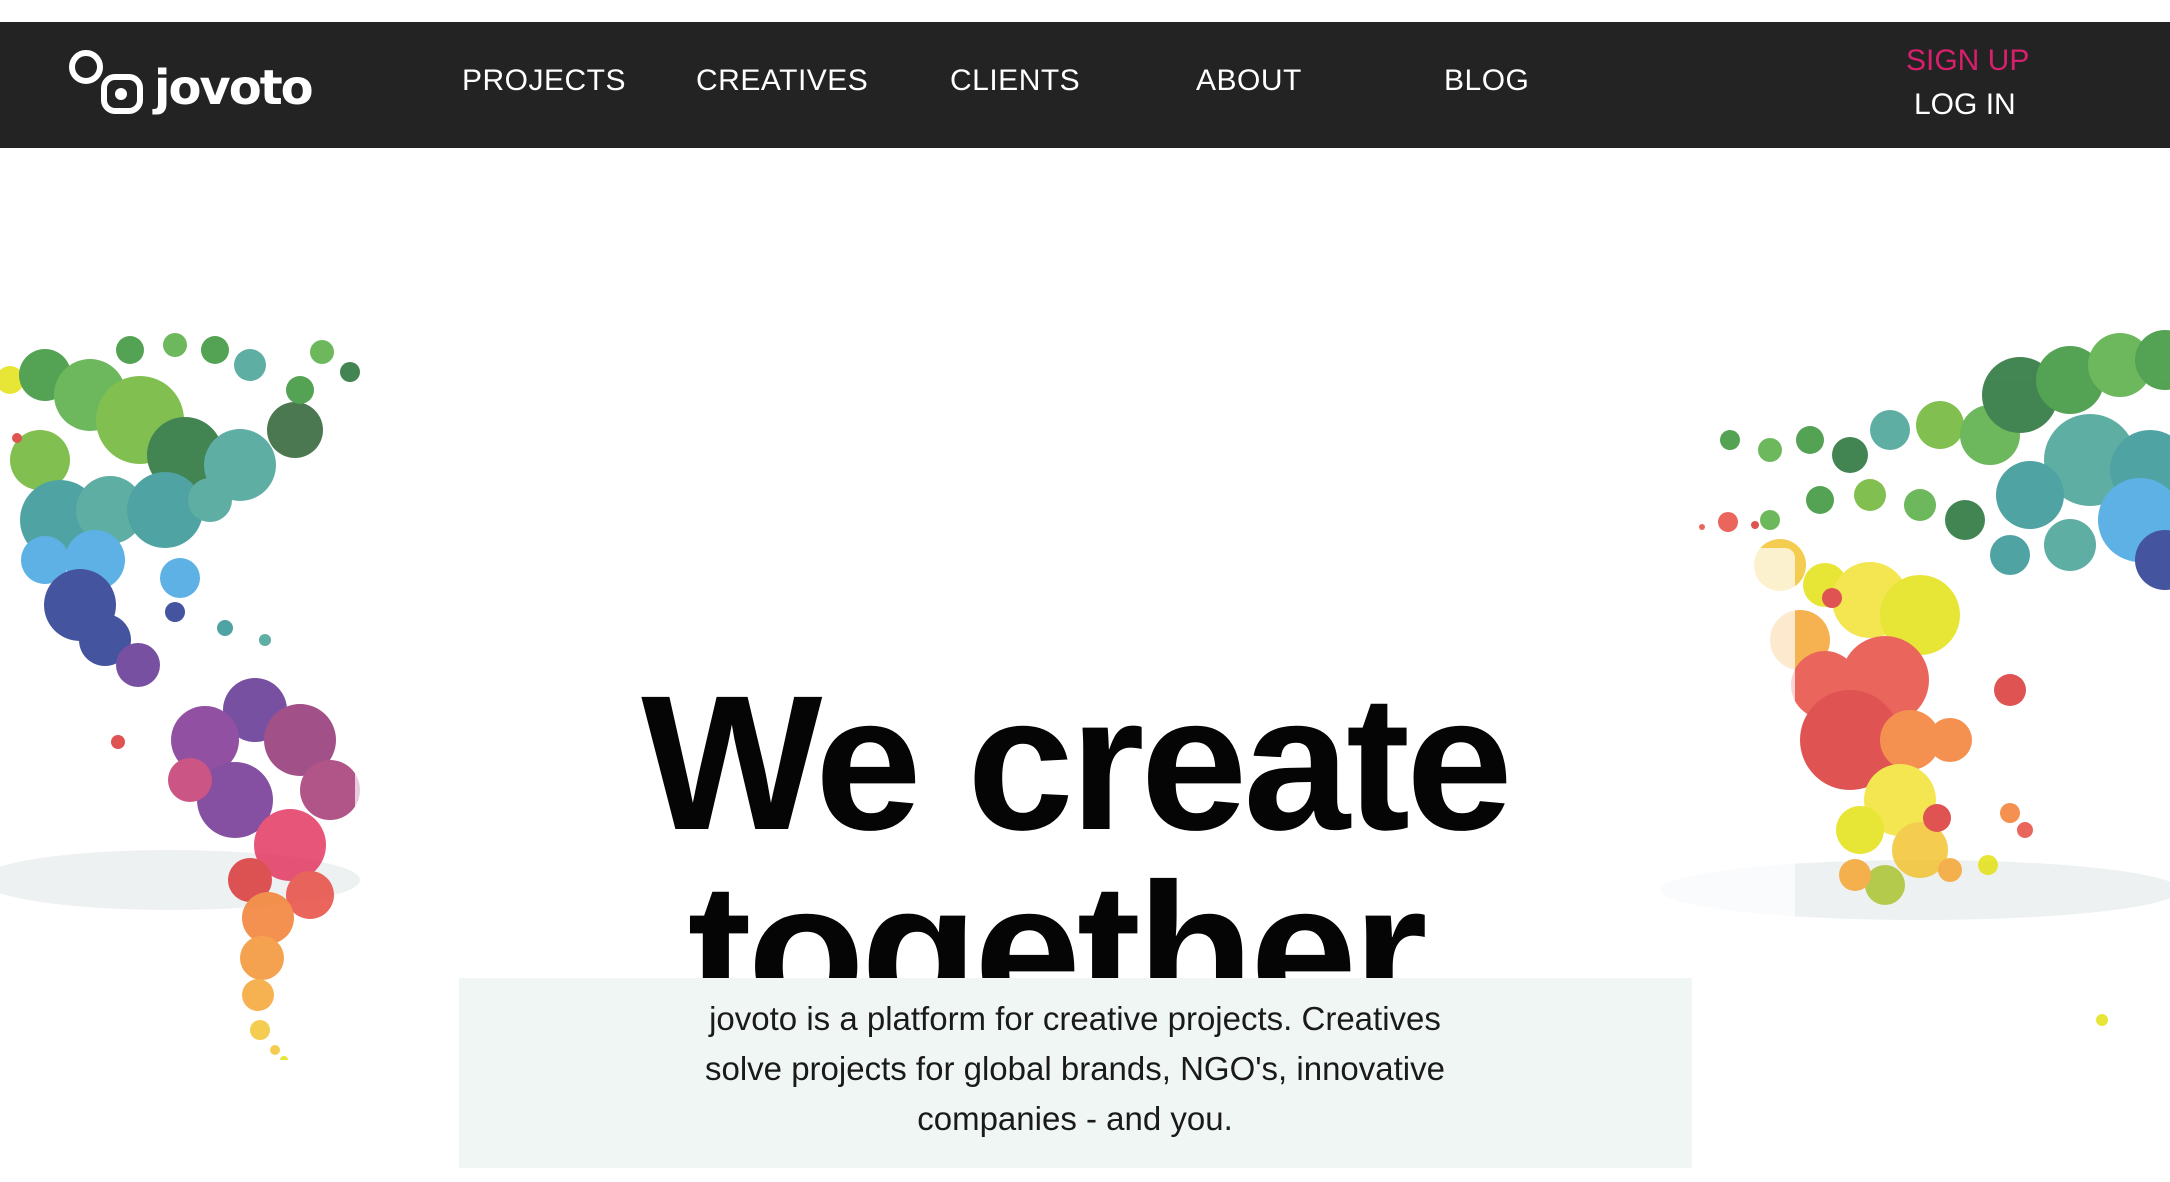  Describe the element at coordinates (1895, 678) in the screenshot. I see `world-map-europe-africa` at that location.